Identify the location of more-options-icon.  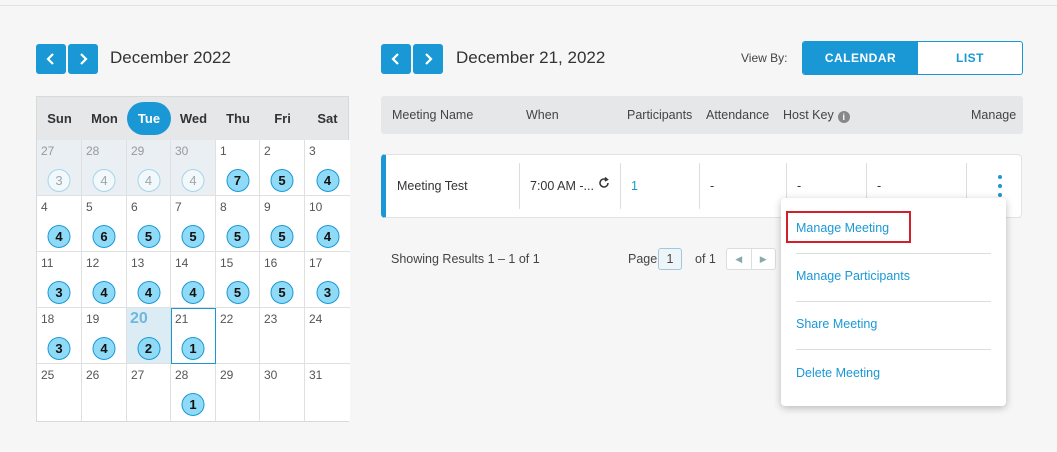
(1000, 186).